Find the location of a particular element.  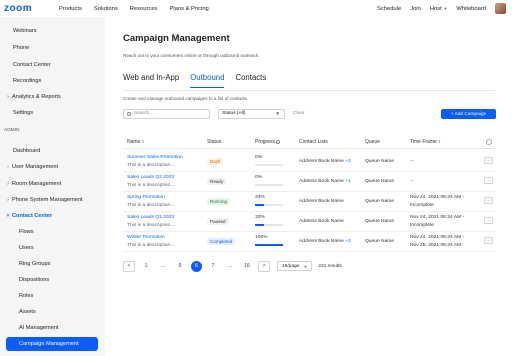

zoom-logo: zoom is located at coordinates (31, 8).